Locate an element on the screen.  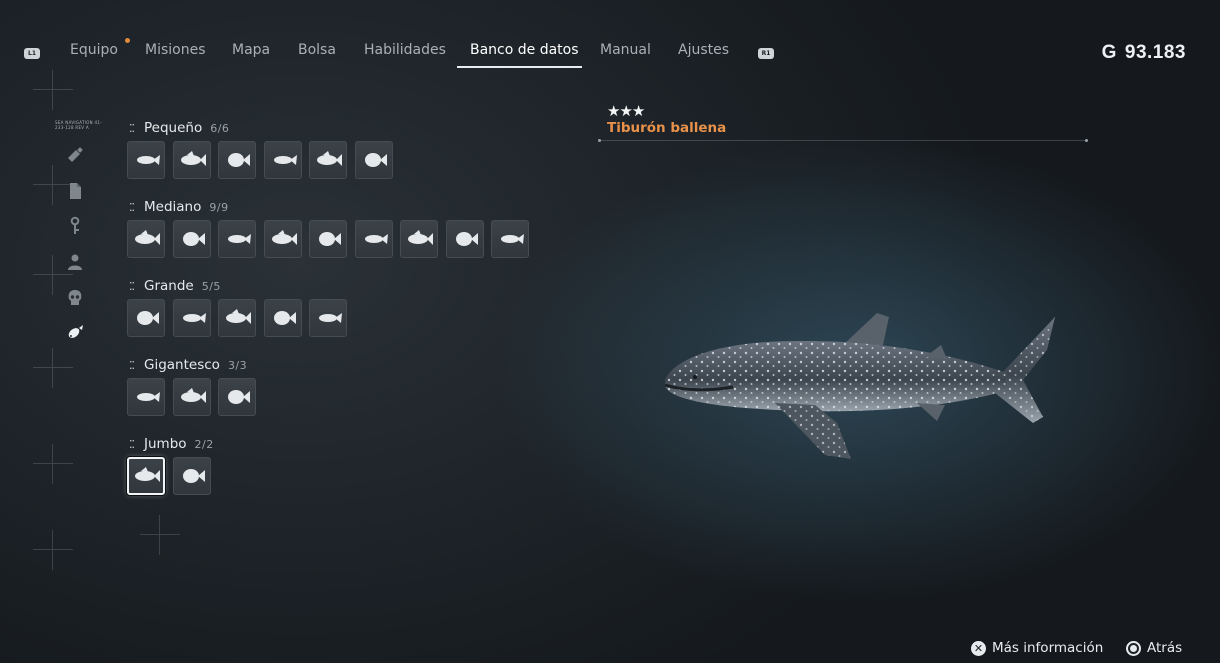
skull-icon is located at coordinates (75, 298).